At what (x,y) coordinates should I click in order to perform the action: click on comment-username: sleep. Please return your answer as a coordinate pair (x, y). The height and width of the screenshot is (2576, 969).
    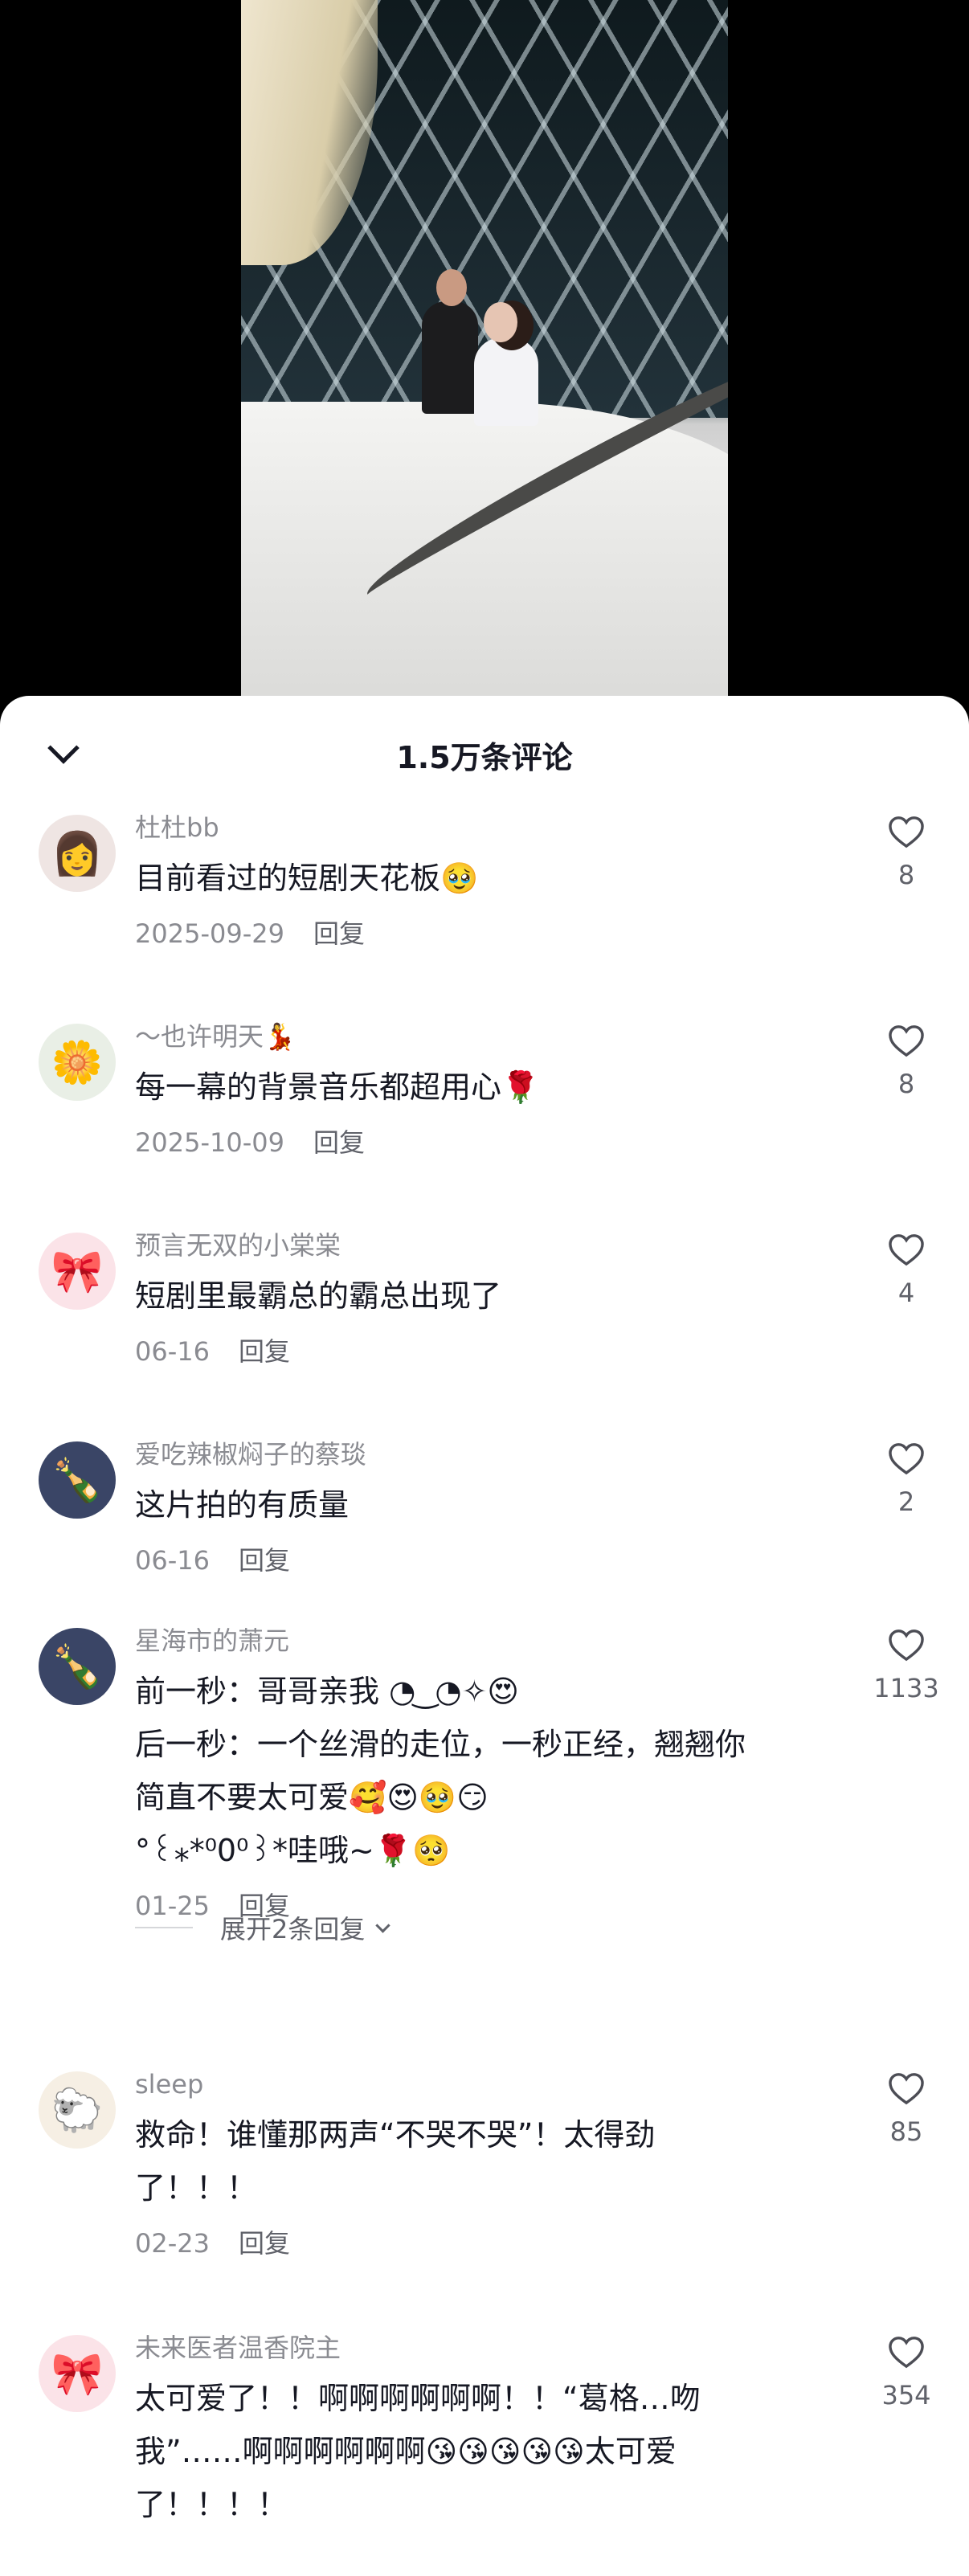
    Looking at the image, I should click on (480, 2084).